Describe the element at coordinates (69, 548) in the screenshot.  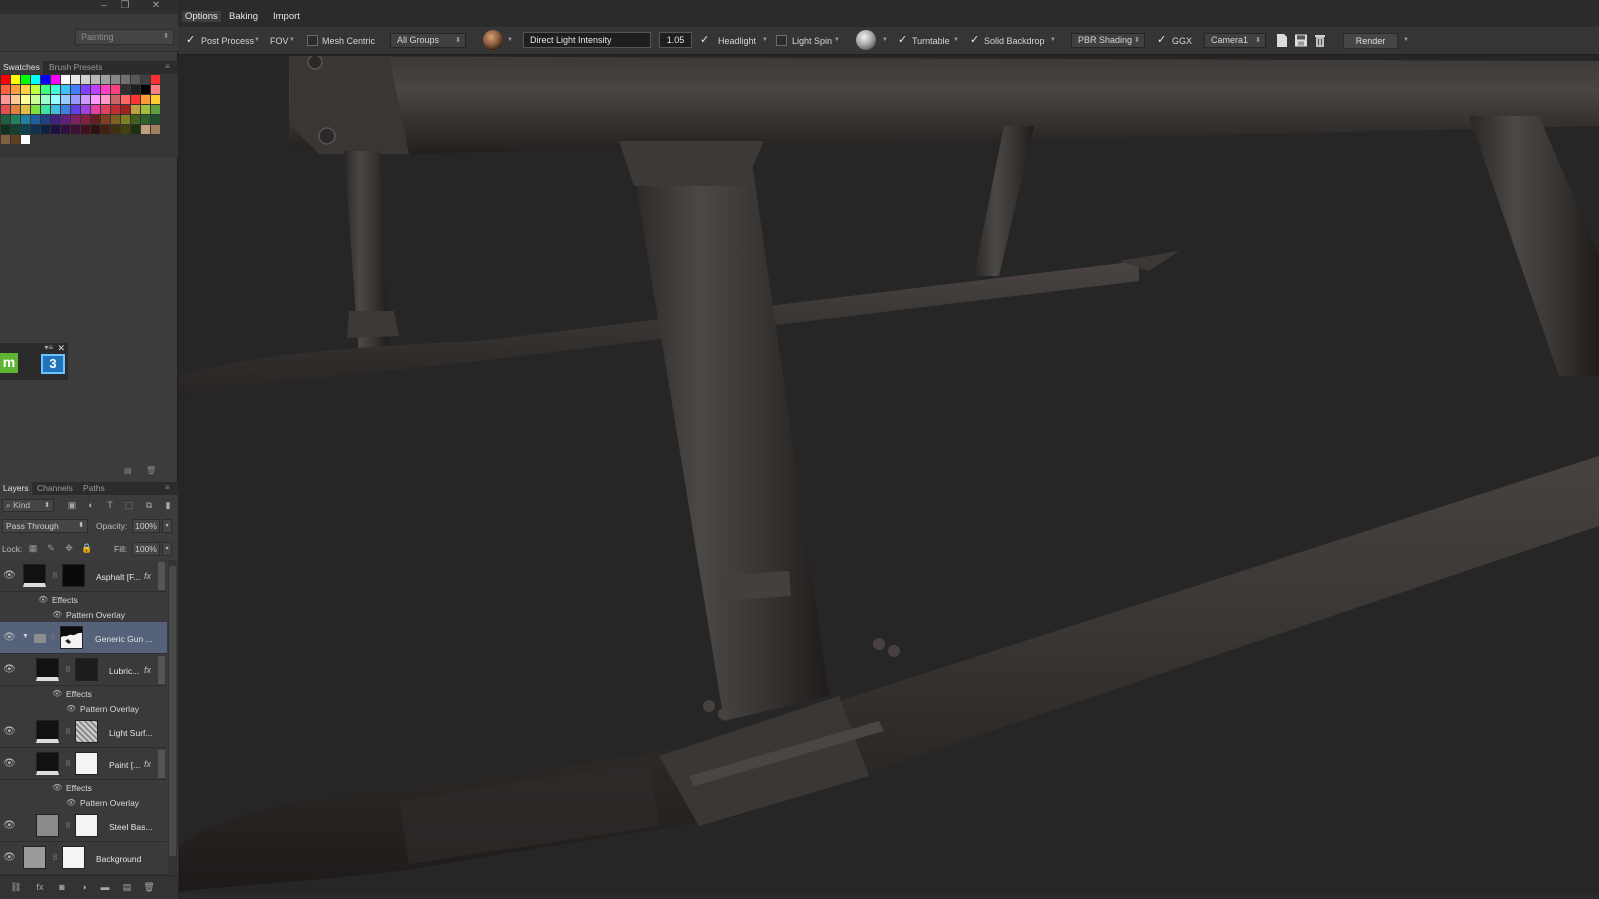
I see `lock-position-icon: ✥` at that location.